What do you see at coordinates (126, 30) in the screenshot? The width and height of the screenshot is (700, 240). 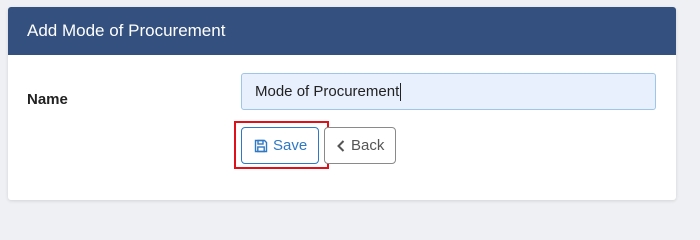 I see `page-title: Add Mode of Procurement` at bounding box center [126, 30].